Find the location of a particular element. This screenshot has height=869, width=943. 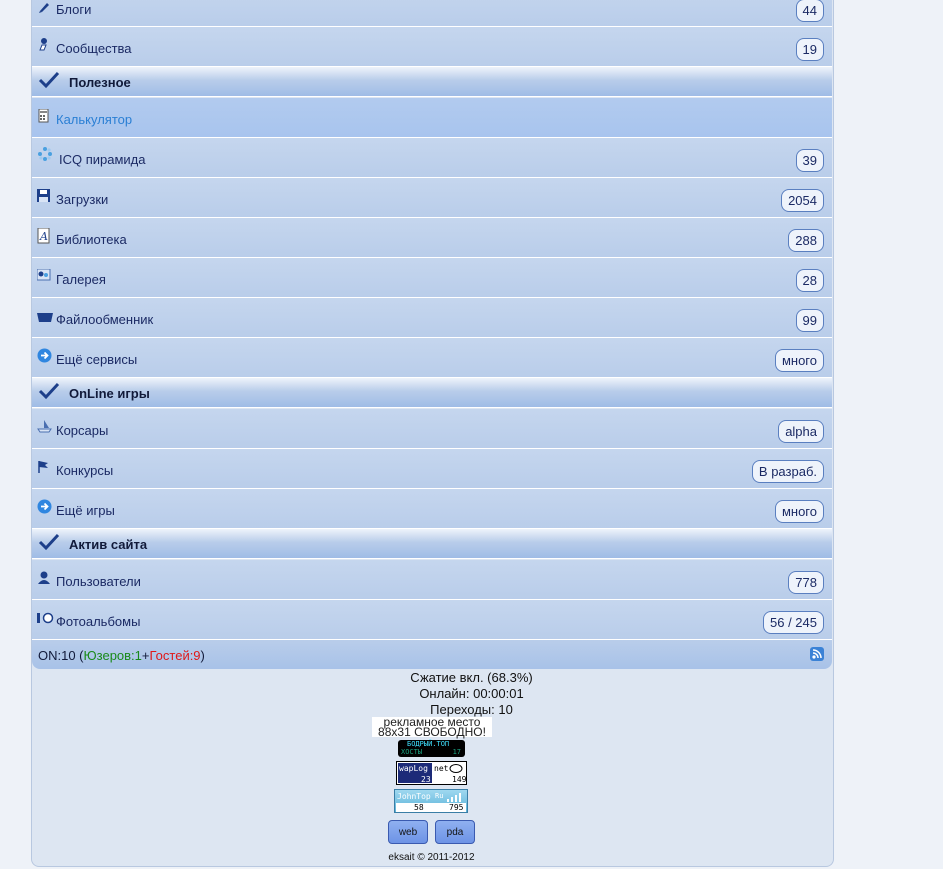

count-badge: 778 is located at coordinates (806, 582).